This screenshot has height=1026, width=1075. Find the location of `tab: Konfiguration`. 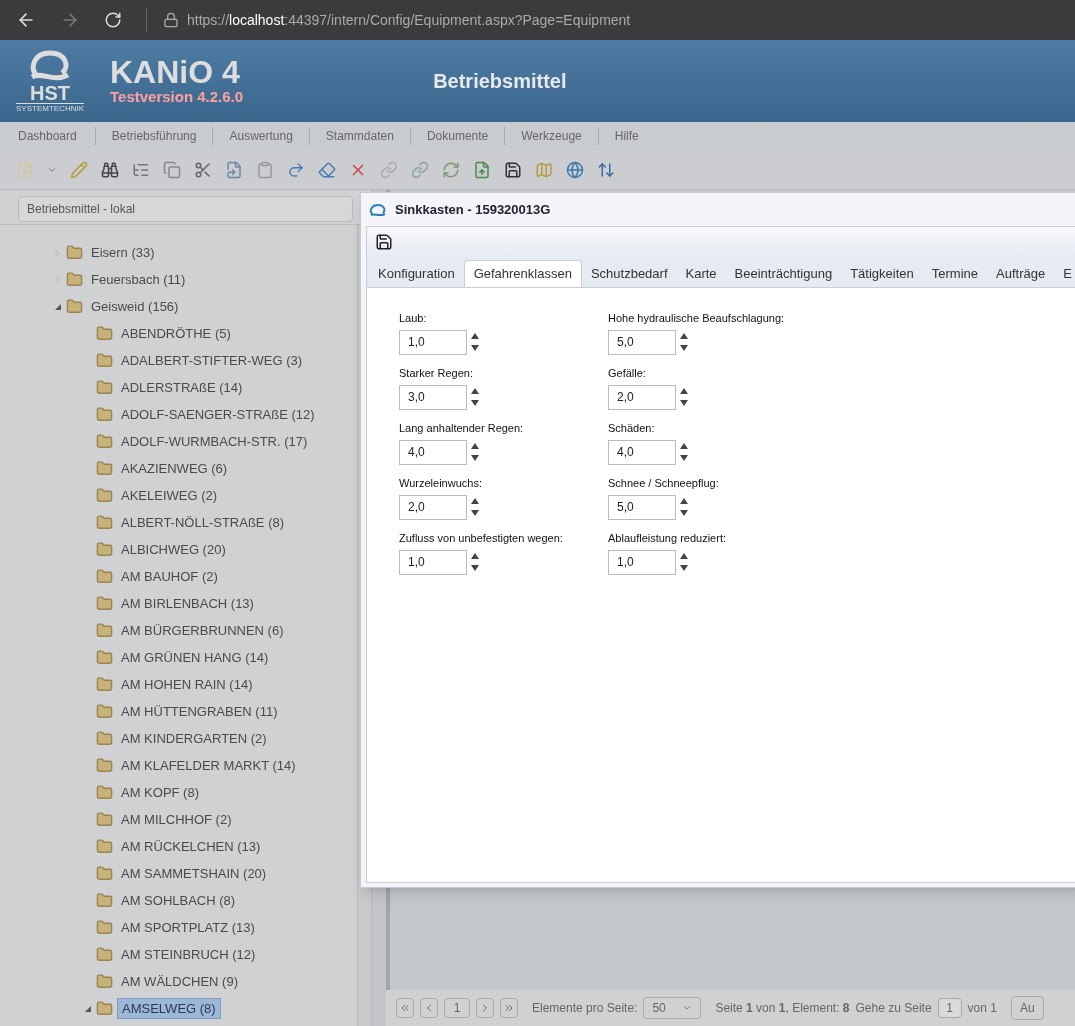

tab: Konfiguration is located at coordinates (416, 273).